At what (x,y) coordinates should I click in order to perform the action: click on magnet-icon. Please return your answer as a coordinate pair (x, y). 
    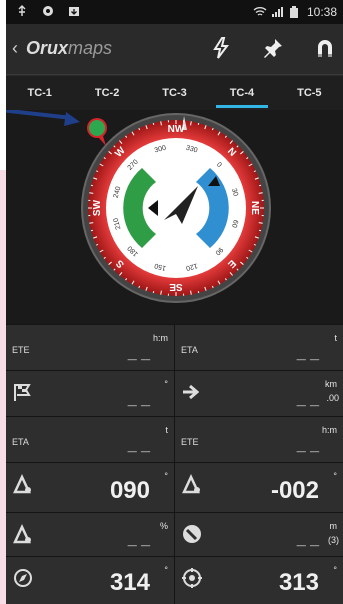
    Looking at the image, I should click on (325, 48).